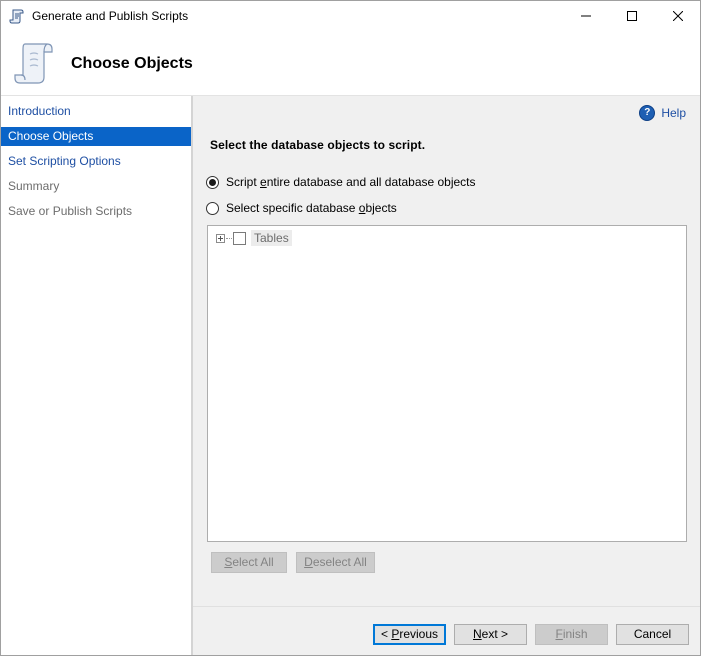 Image resolution: width=701 pixels, height=656 pixels. I want to click on radio-entire-database-indicator, so click(212, 182).